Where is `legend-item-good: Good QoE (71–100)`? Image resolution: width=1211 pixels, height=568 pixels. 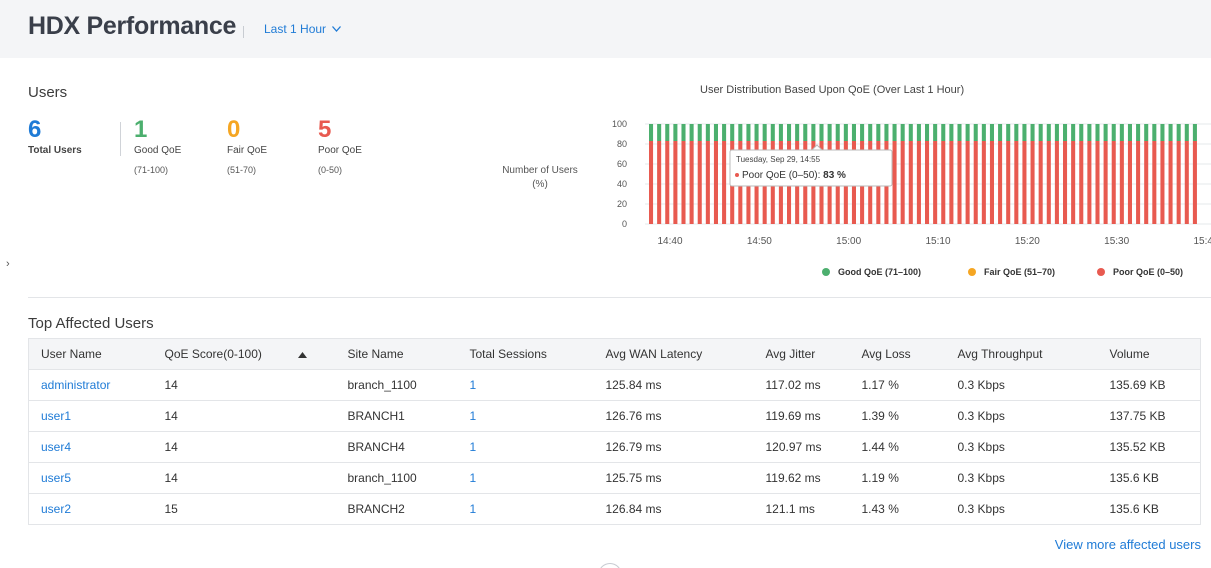
legend-item-good: Good QoE (71–100) is located at coordinates (871, 272).